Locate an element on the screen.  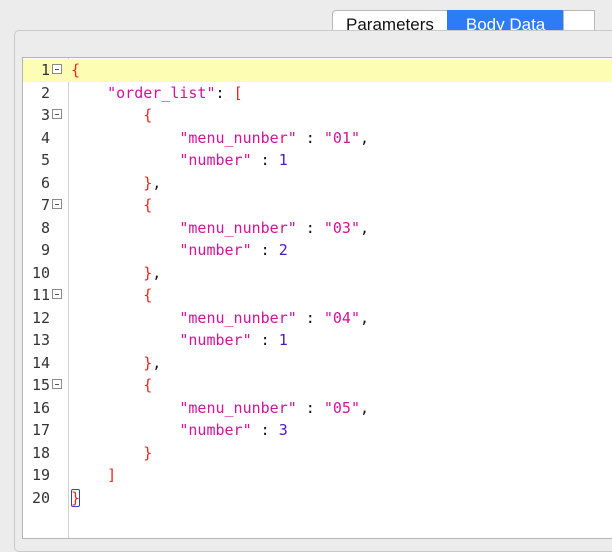
code-line: 8 "menu_nunber" : "03", is located at coordinates (317, 228).